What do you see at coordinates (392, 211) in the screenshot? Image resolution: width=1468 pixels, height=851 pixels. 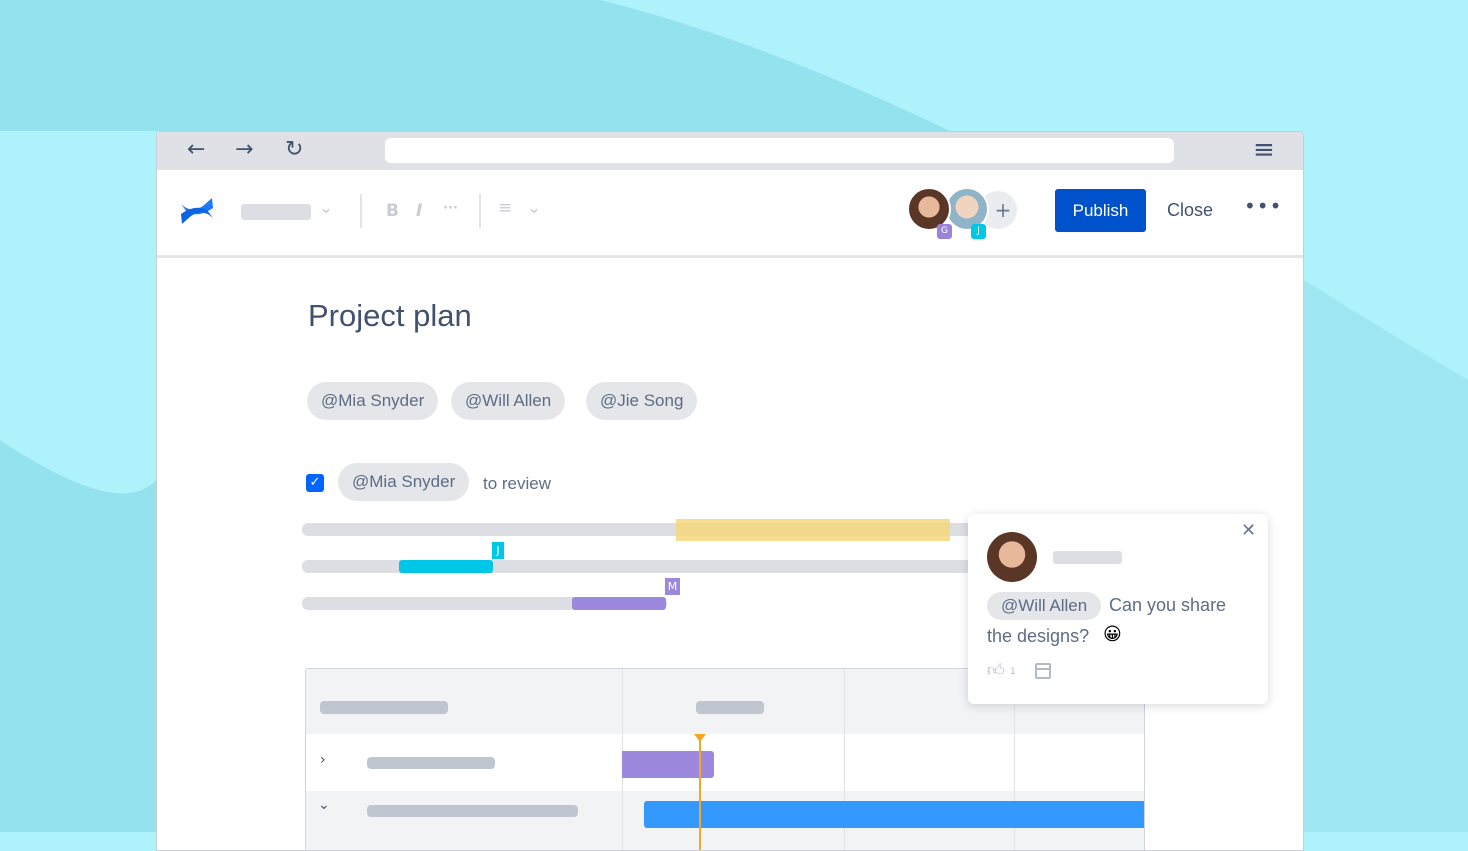 I see `bold-button: B` at bounding box center [392, 211].